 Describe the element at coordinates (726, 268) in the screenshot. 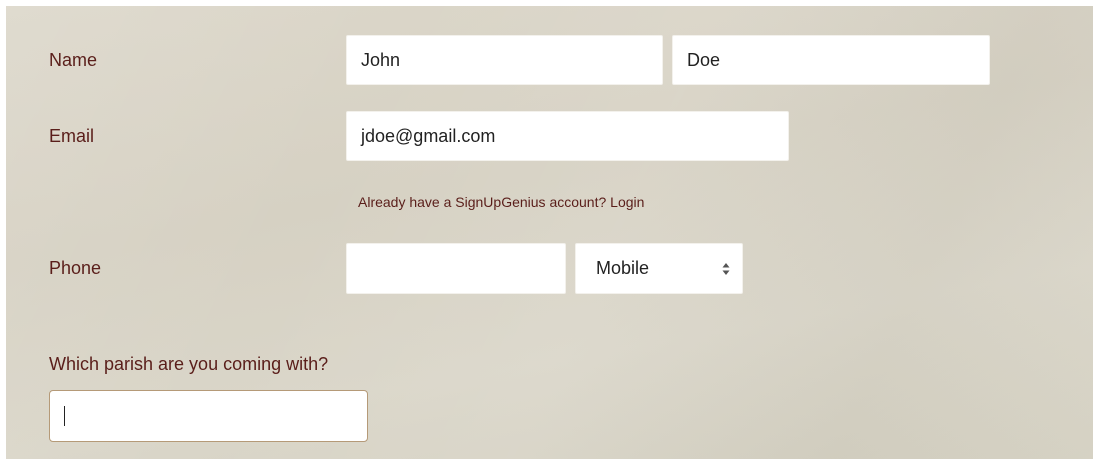

I see `select-arrows-icon` at that location.